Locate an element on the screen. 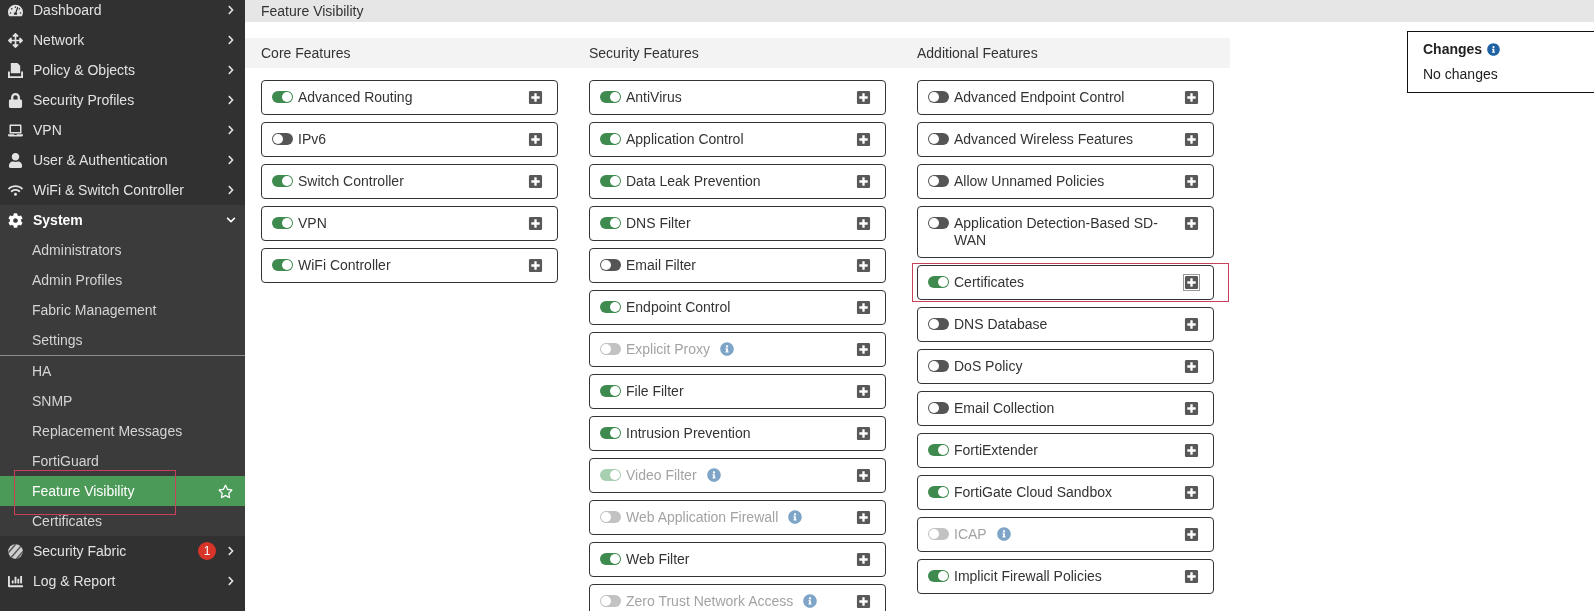  sidebar-item: Network is located at coordinates (122, 40).